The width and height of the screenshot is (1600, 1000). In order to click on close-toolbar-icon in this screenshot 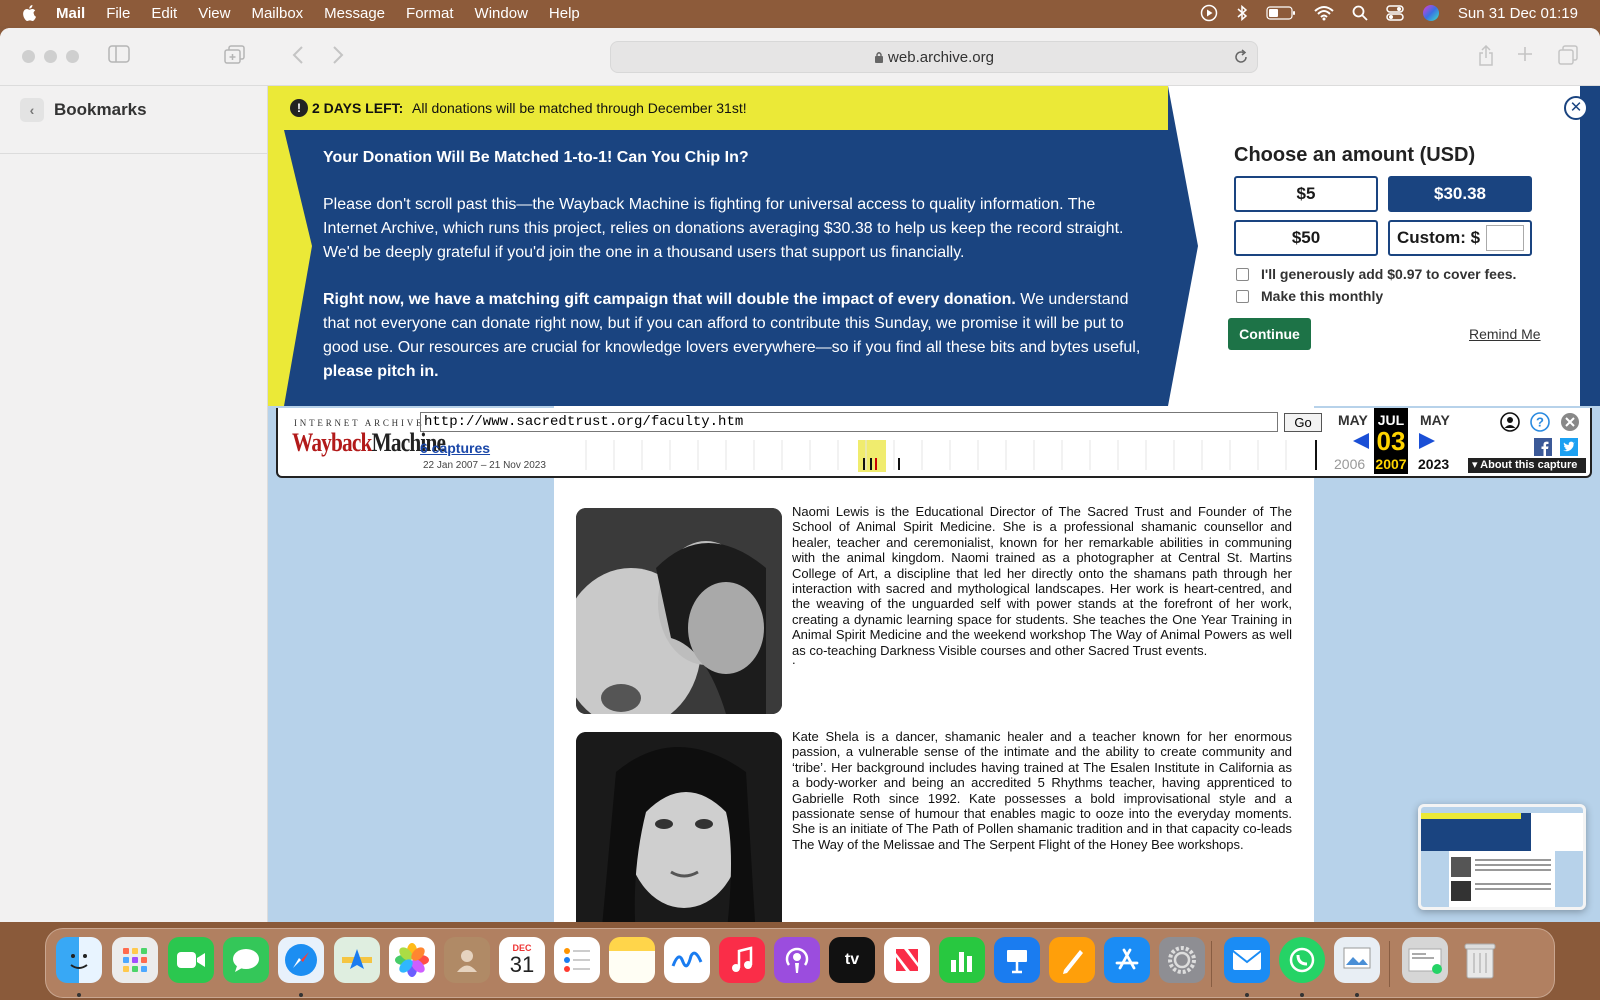, I will do `click(1570, 424)`.